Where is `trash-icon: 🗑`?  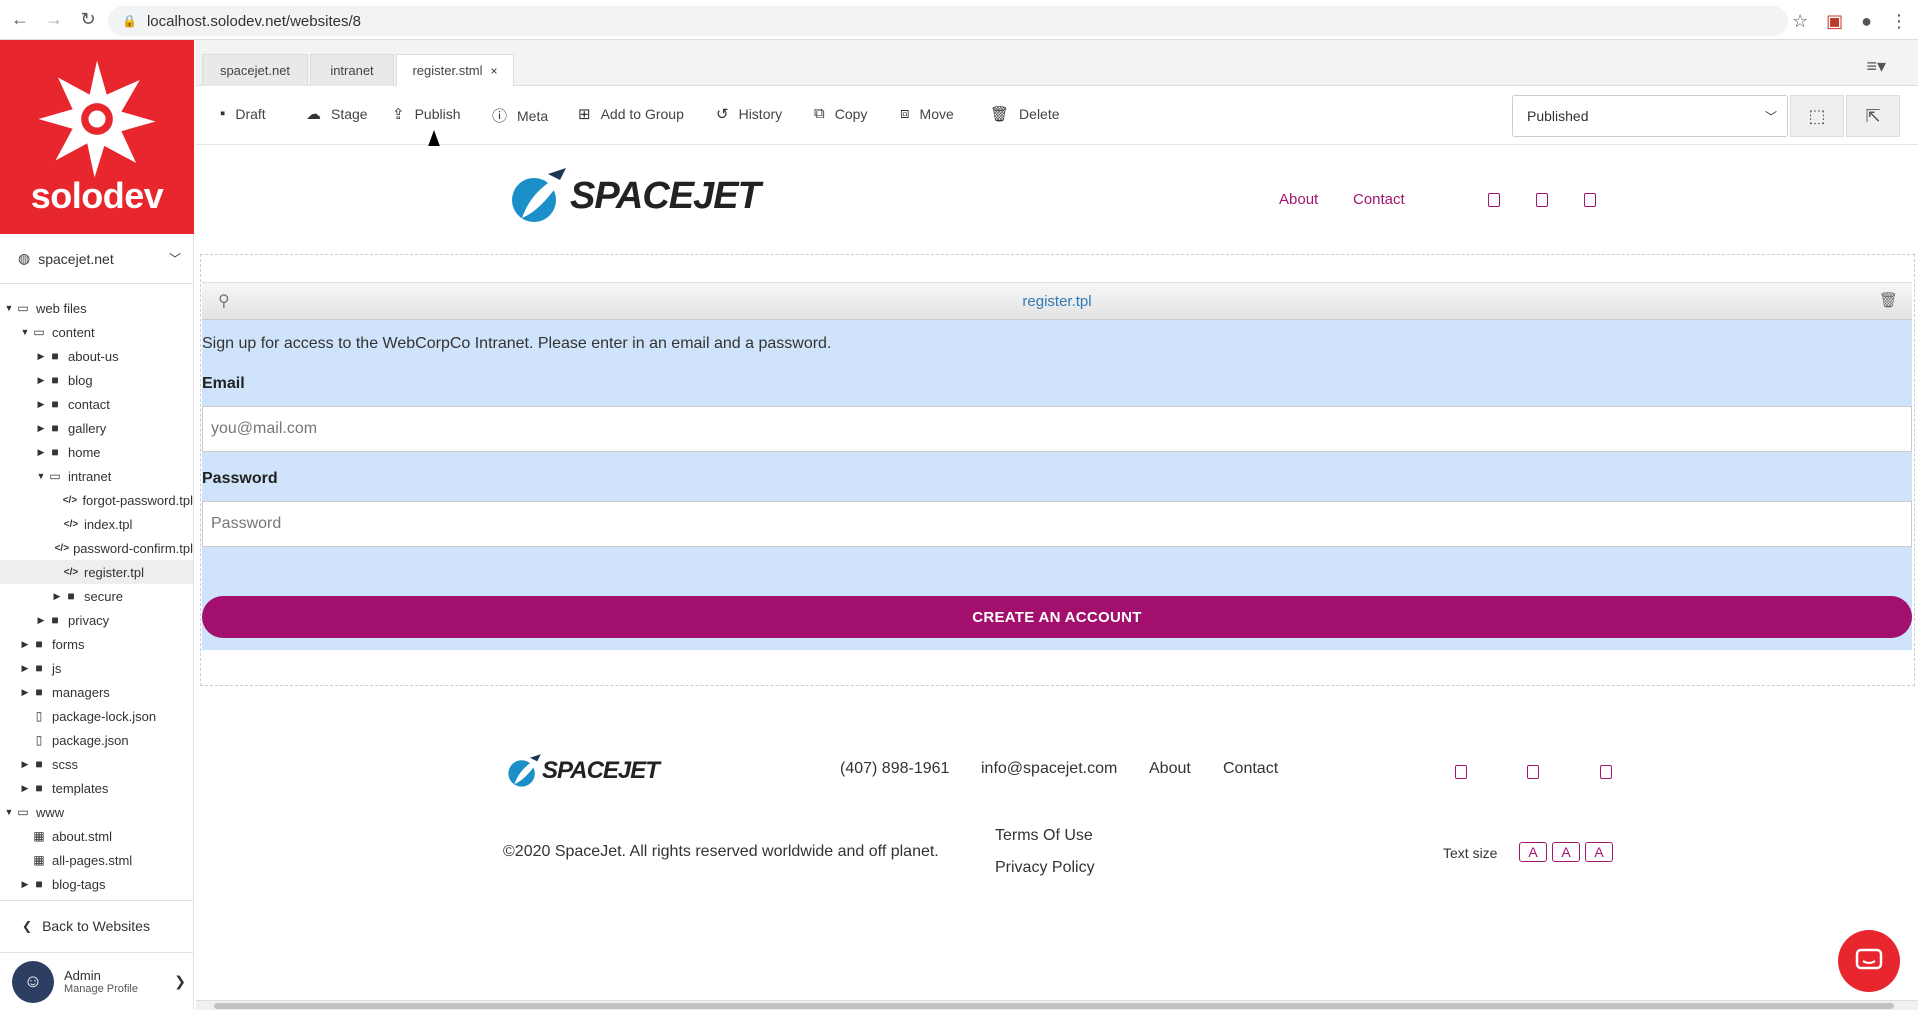
trash-icon: 🗑 is located at coordinates (1888, 300).